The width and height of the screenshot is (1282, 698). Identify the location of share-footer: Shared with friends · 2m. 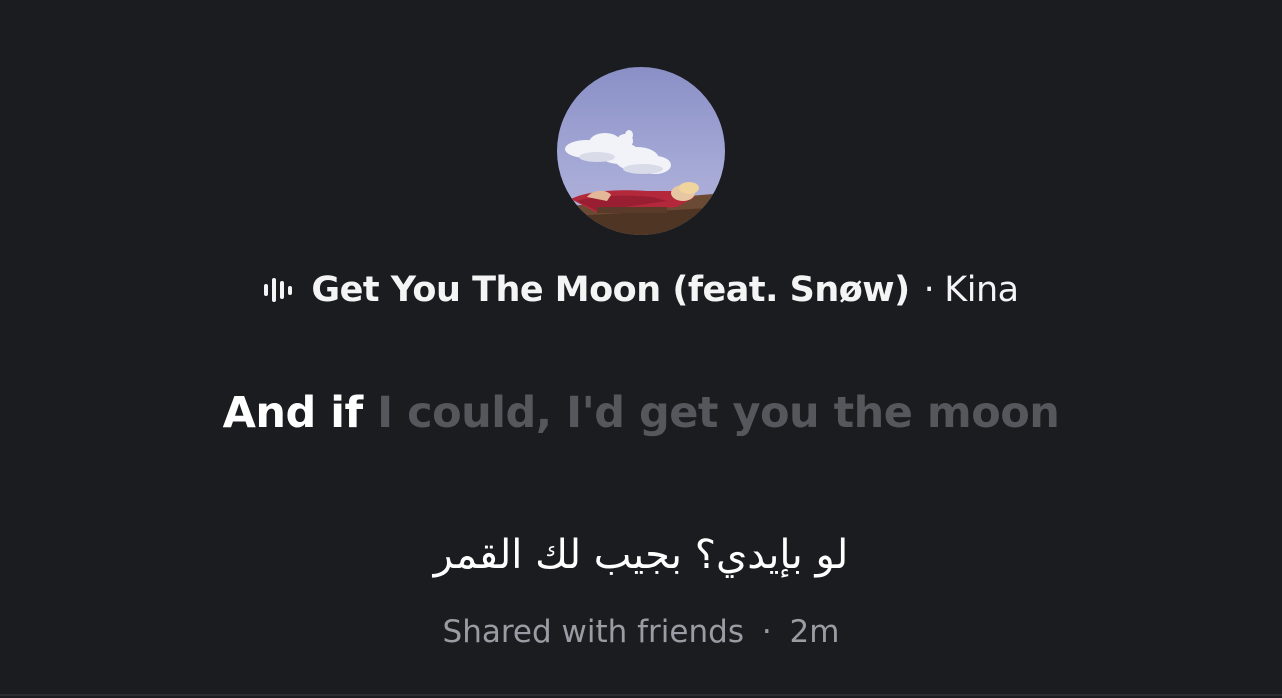
(641, 634).